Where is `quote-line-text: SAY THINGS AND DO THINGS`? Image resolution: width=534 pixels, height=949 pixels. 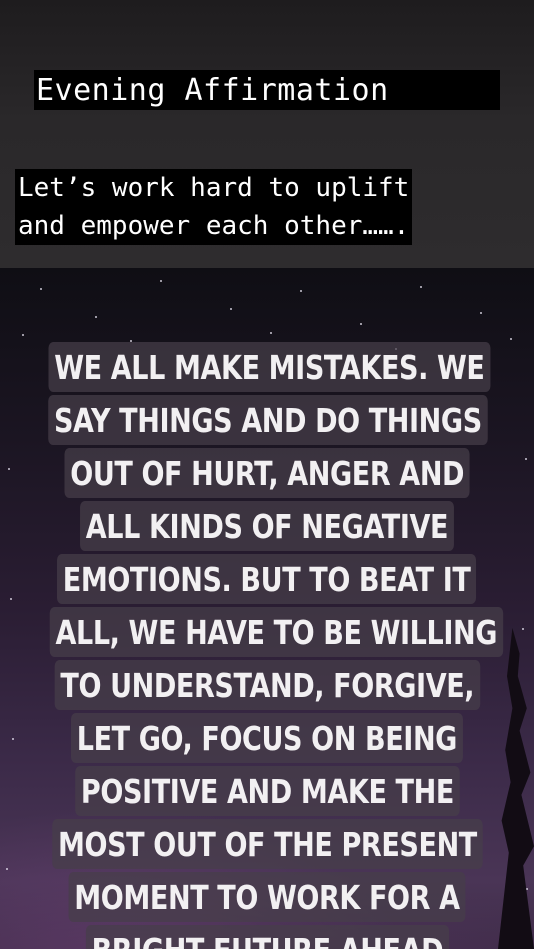
quote-line-text: SAY THINGS AND DO THINGS is located at coordinates (268, 420).